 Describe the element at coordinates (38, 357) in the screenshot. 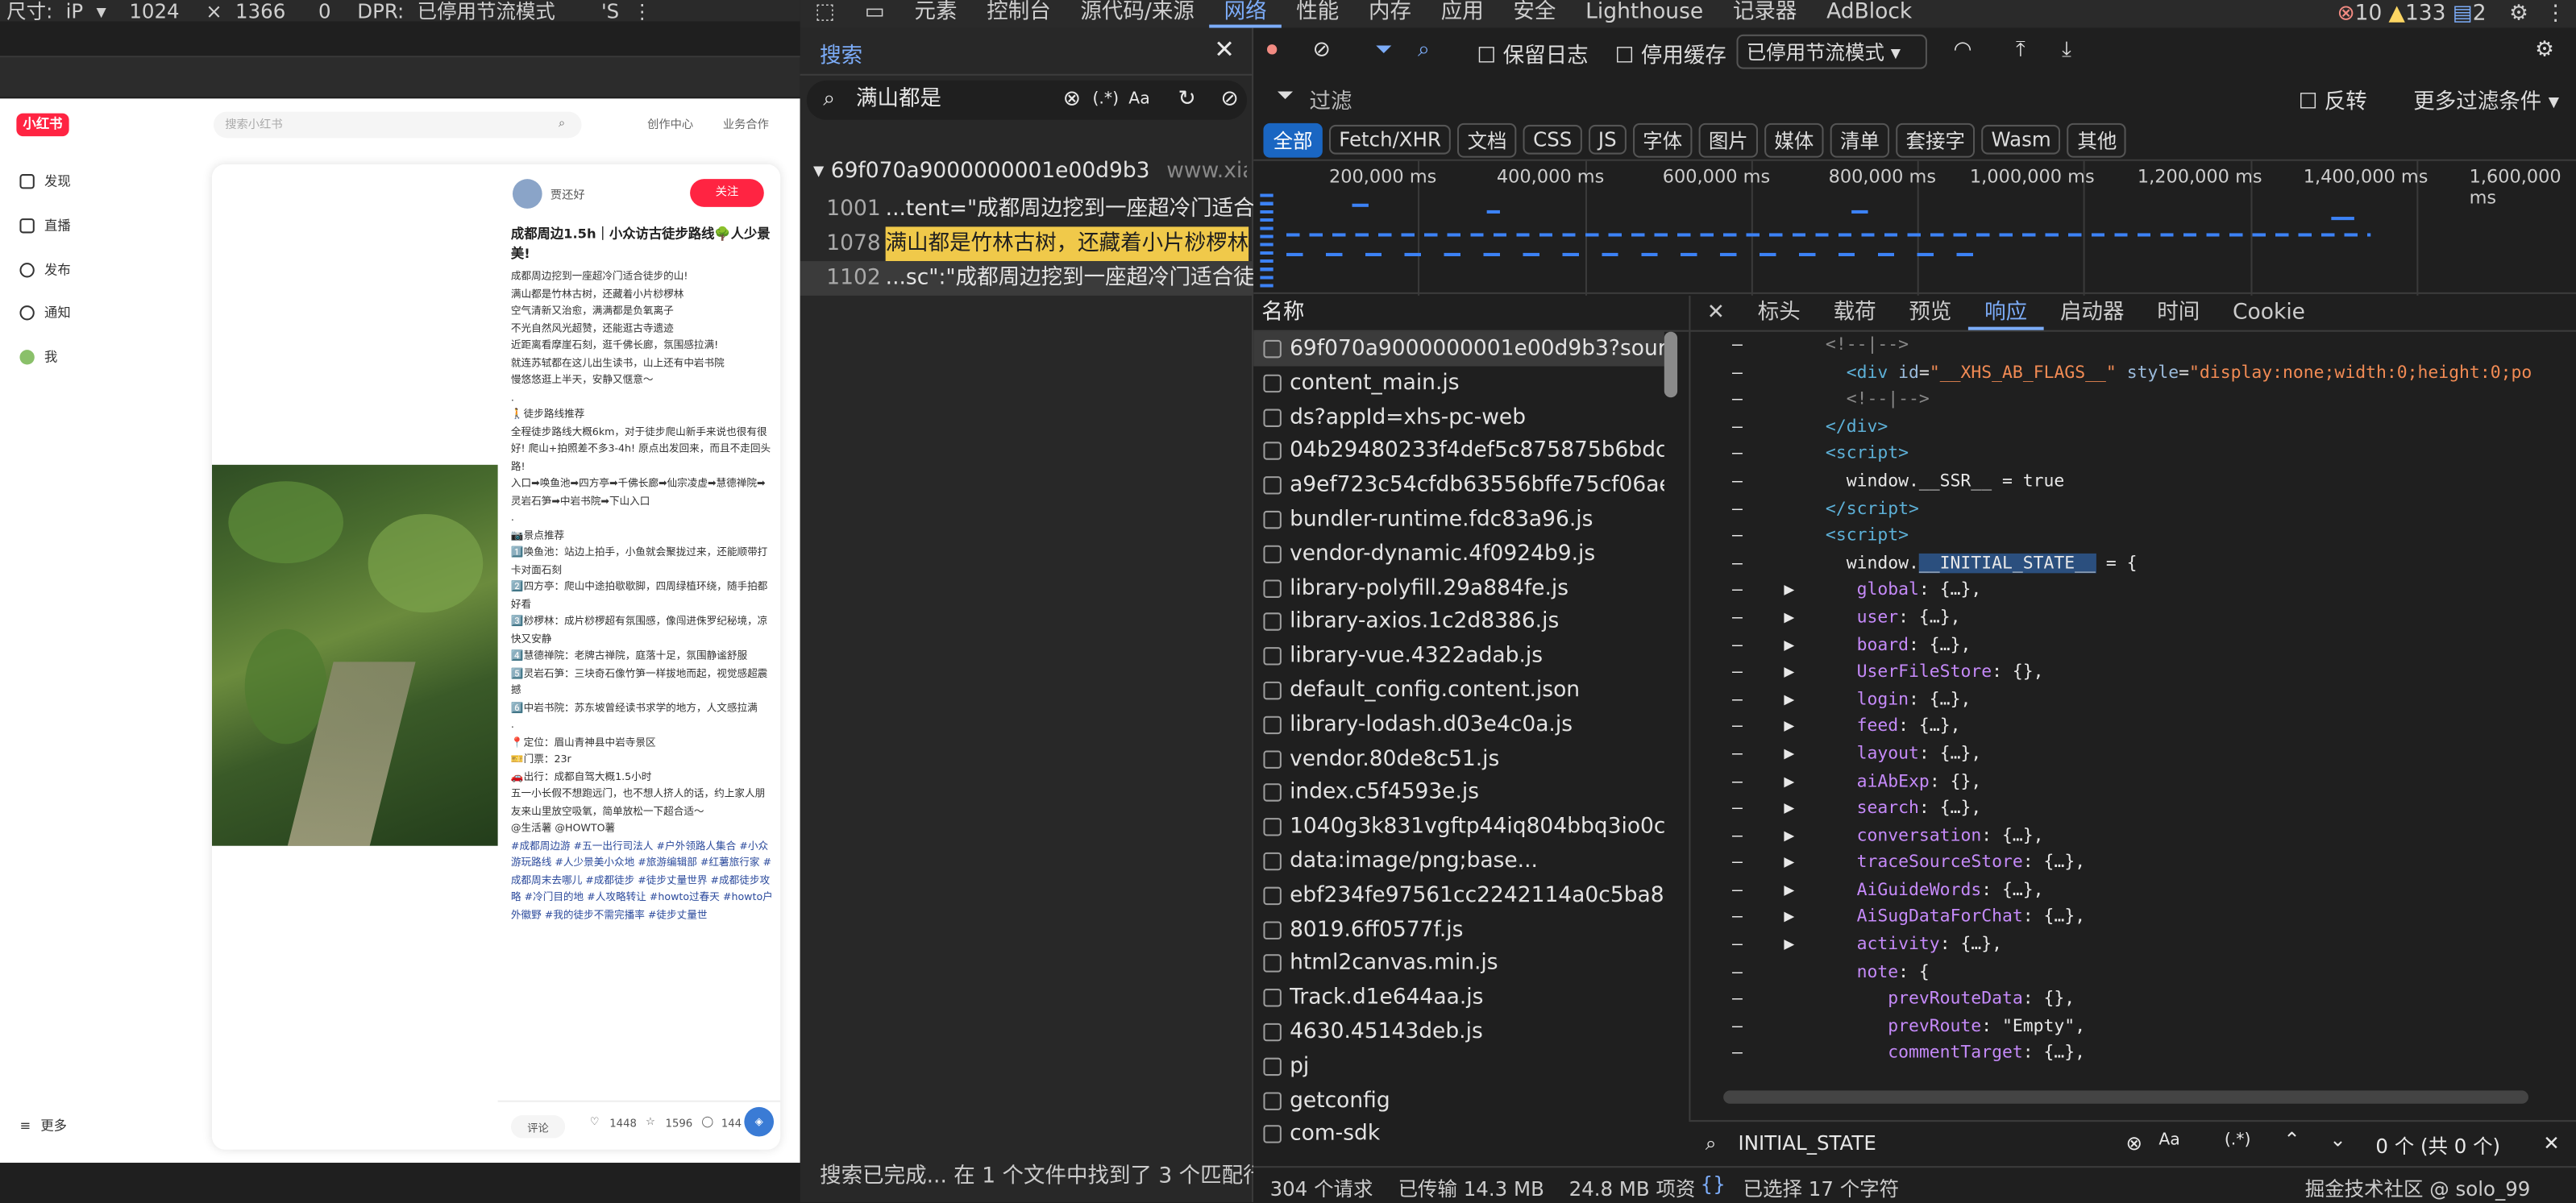

I see `sidebar-item-me: 我` at that location.